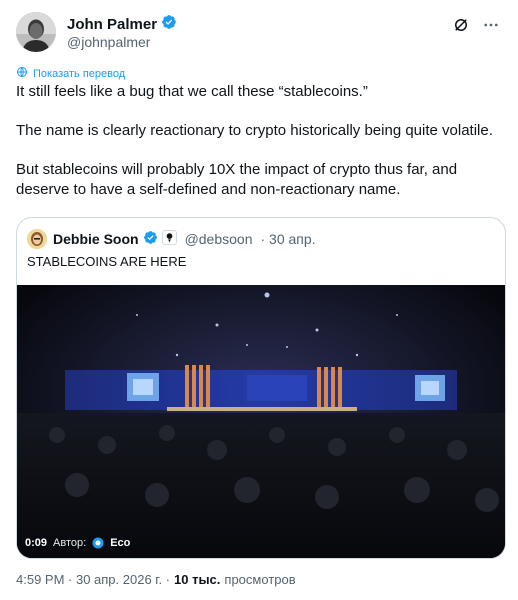 This screenshot has width=518, height=600. Describe the element at coordinates (96, 239) in the screenshot. I see `quoted-author-name: Debbie Soon` at that location.